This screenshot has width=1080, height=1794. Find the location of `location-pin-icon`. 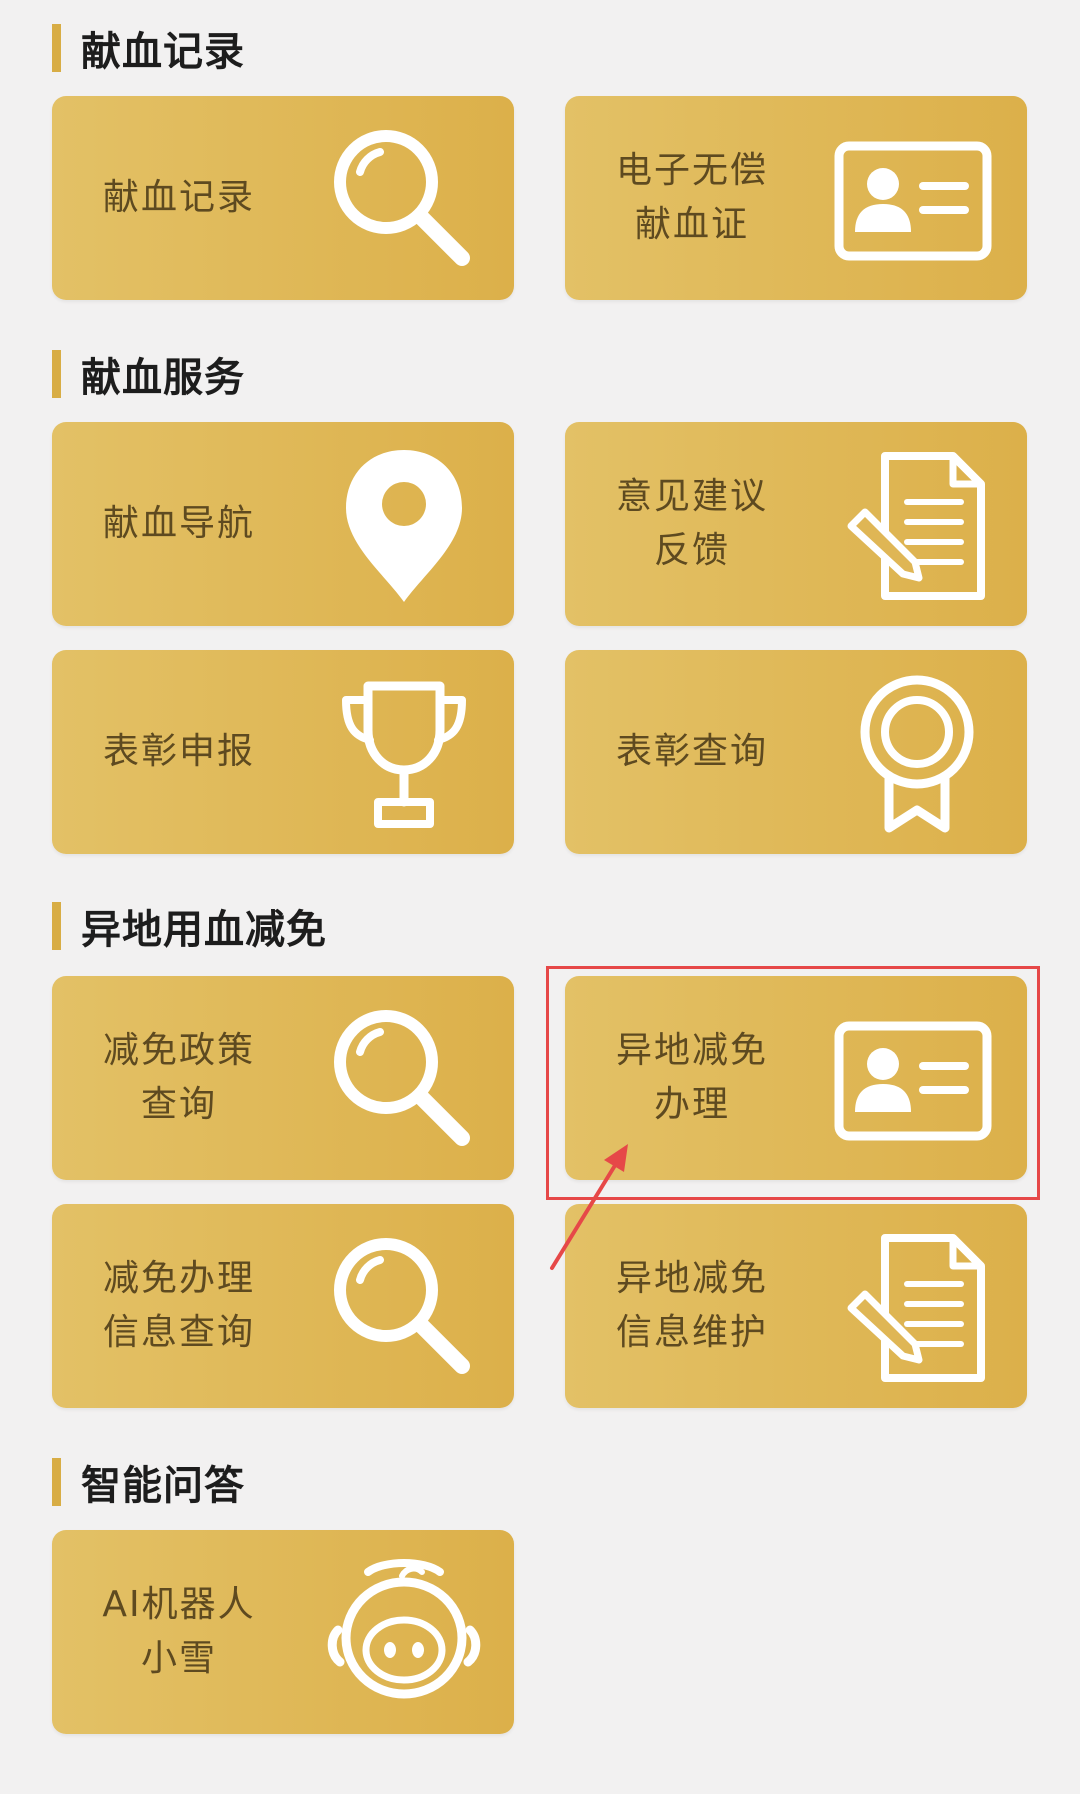

location-pin-icon is located at coordinates (404, 526).